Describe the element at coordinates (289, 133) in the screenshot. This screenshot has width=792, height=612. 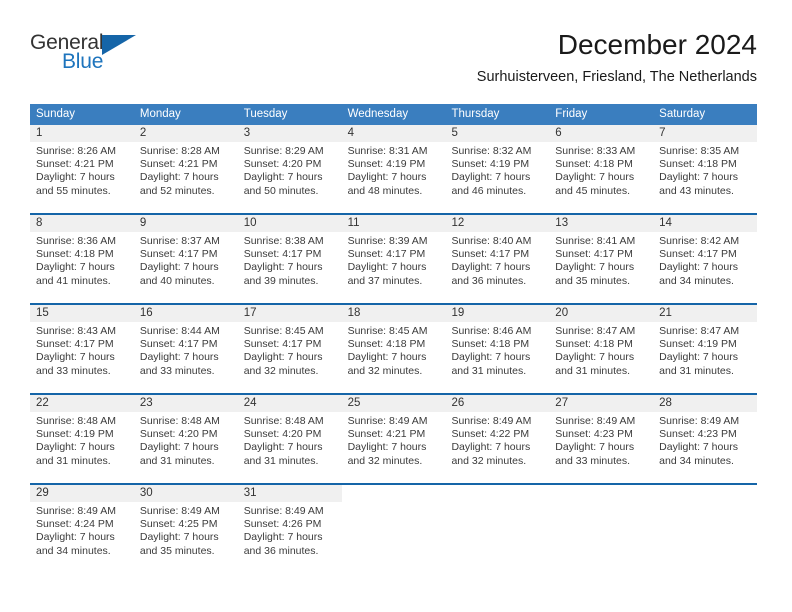
I see `day-number: 3` at that location.